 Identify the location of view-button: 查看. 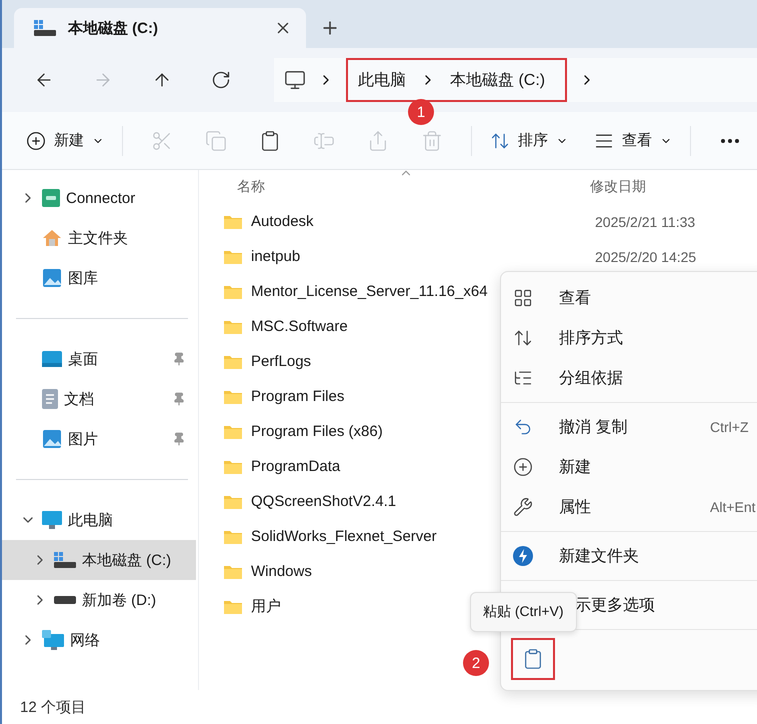
(633, 140).